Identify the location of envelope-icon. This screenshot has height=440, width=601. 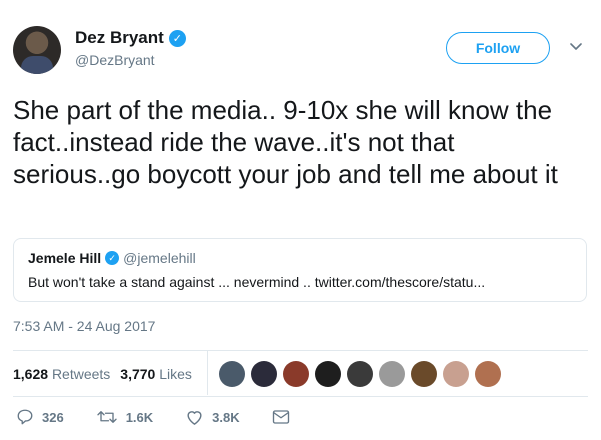
(280, 417).